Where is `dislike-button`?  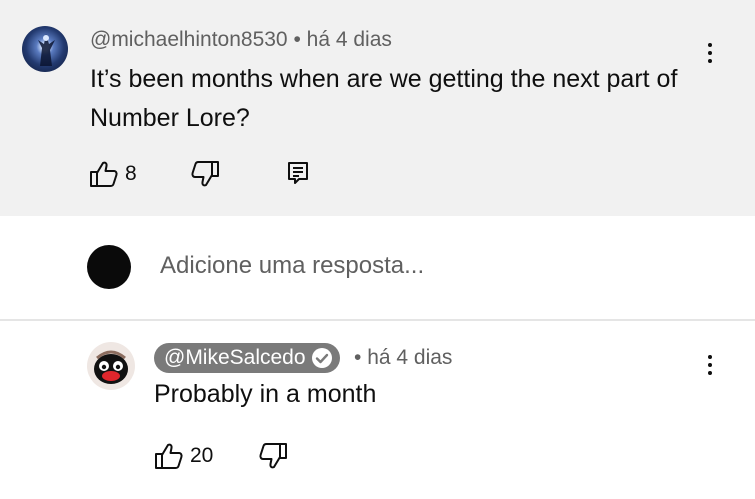
dislike-button is located at coordinates (205, 174).